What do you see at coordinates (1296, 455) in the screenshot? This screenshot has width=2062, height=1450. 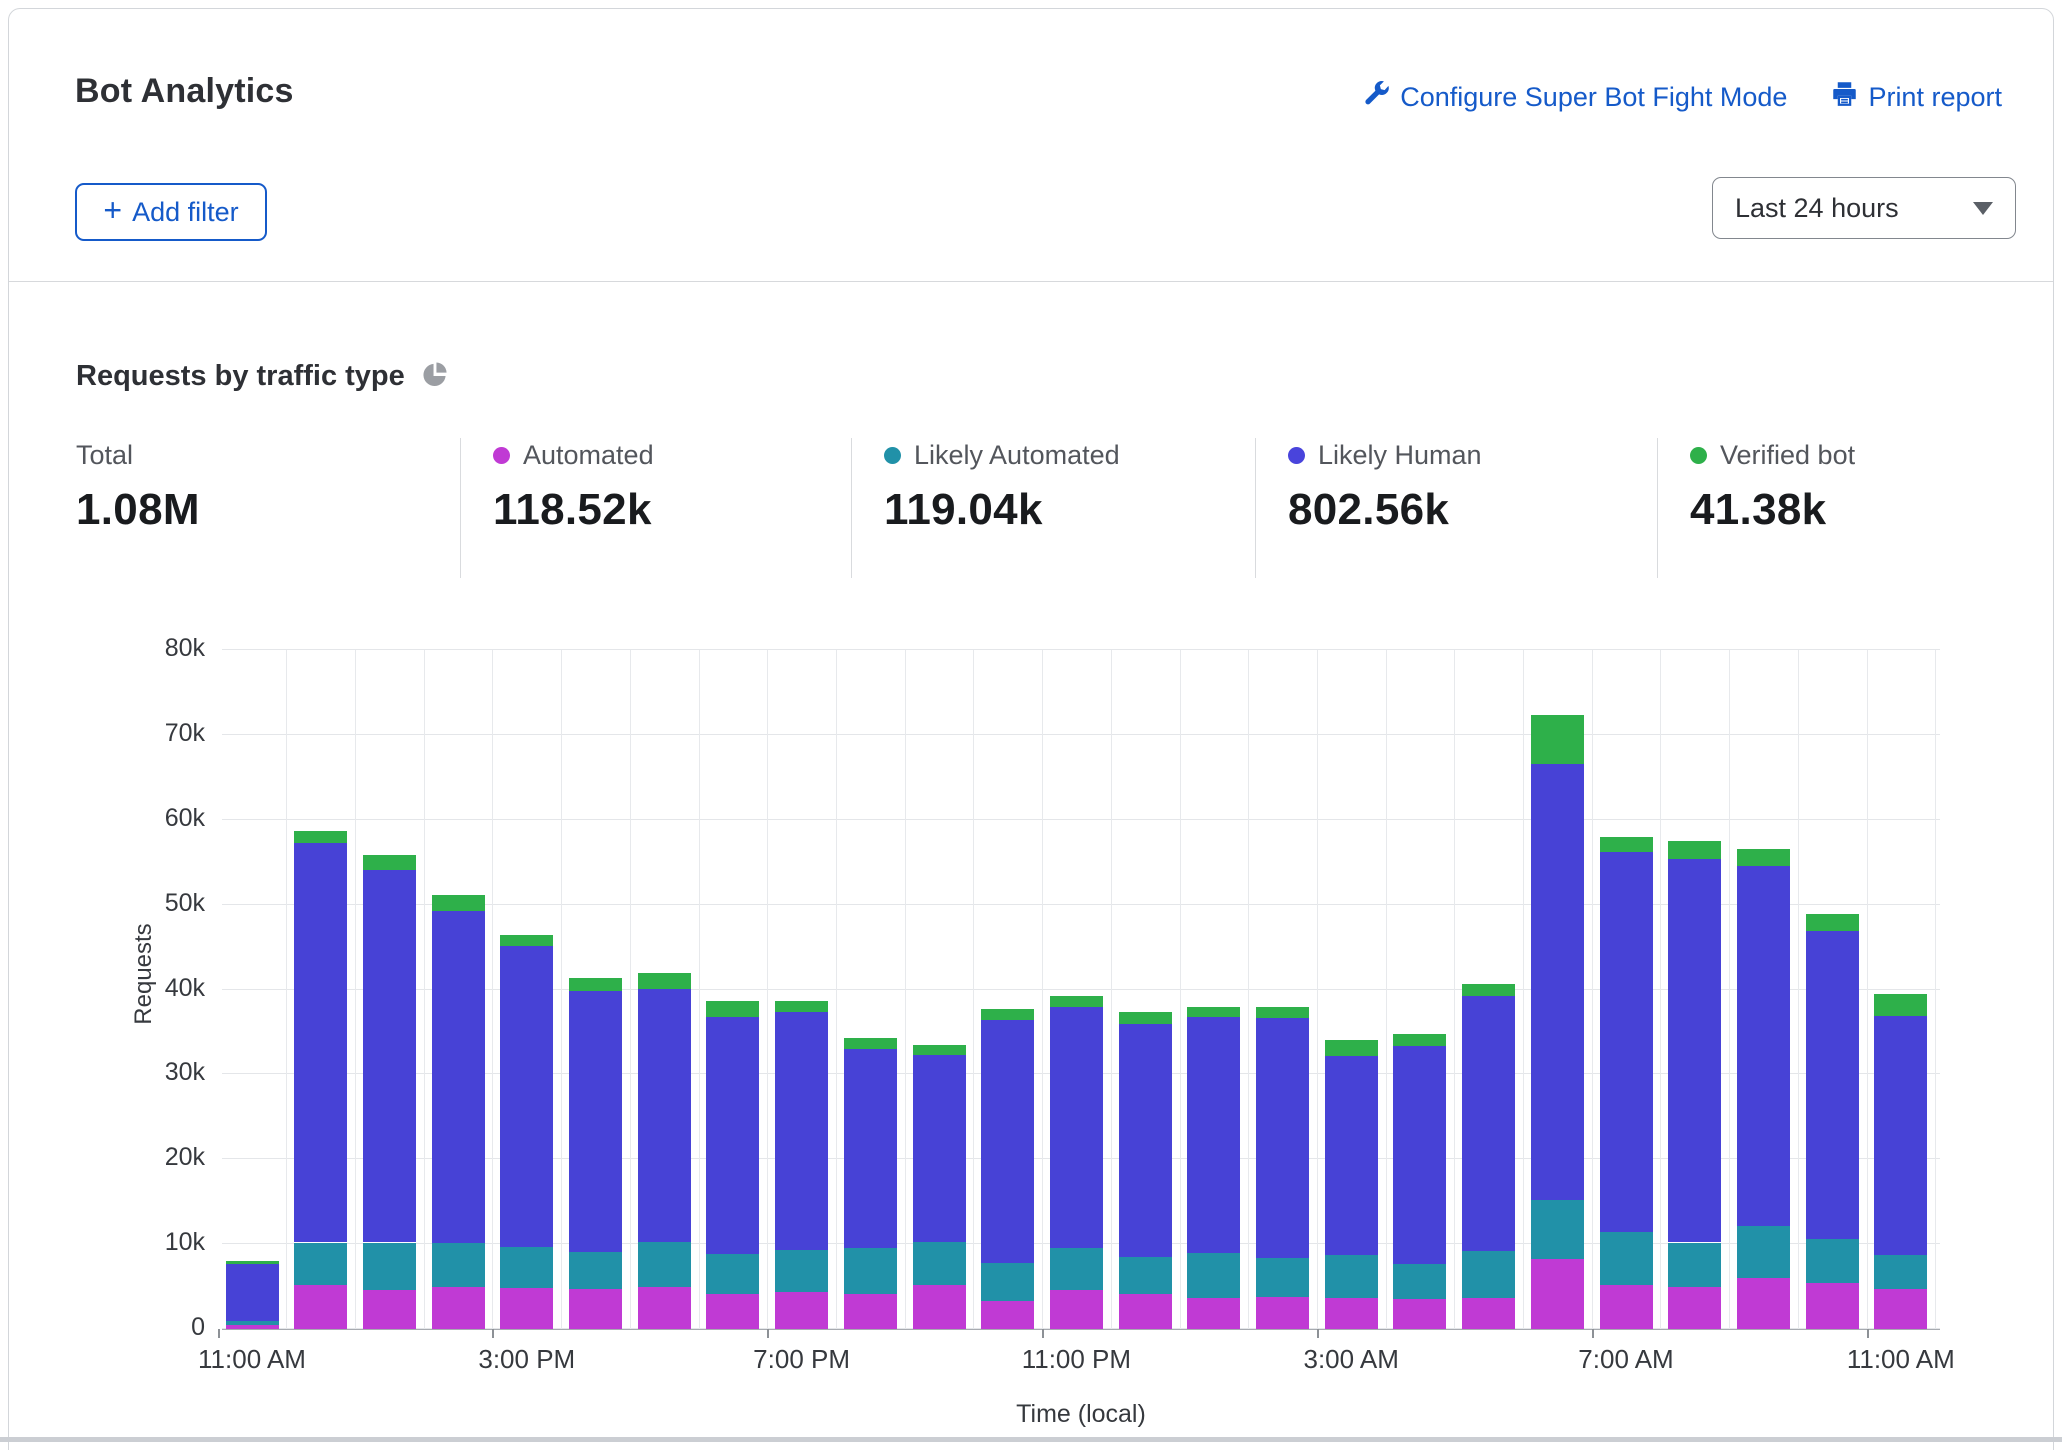 I see `likely-human-legend-dot` at bounding box center [1296, 455].